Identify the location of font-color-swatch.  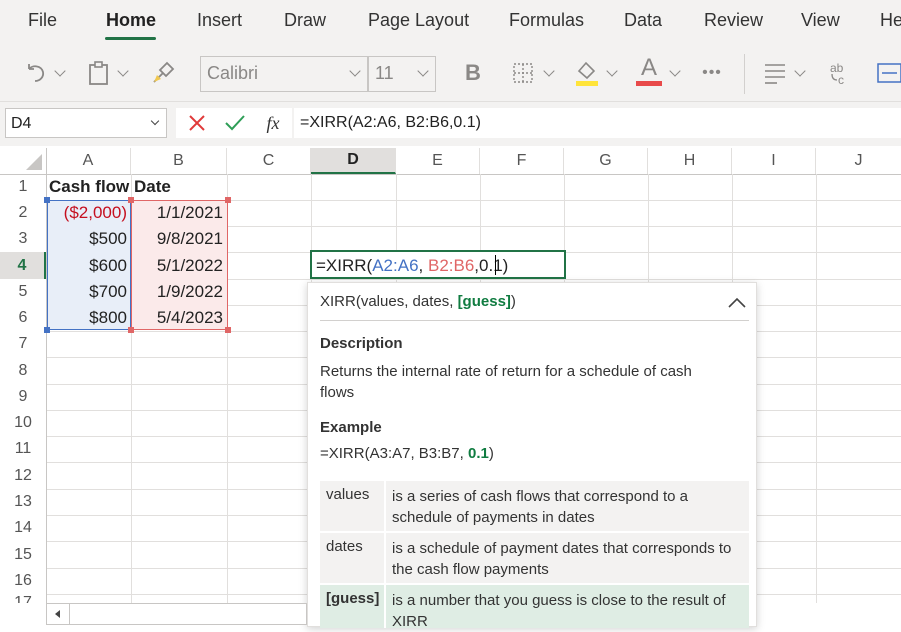
(649, 83).